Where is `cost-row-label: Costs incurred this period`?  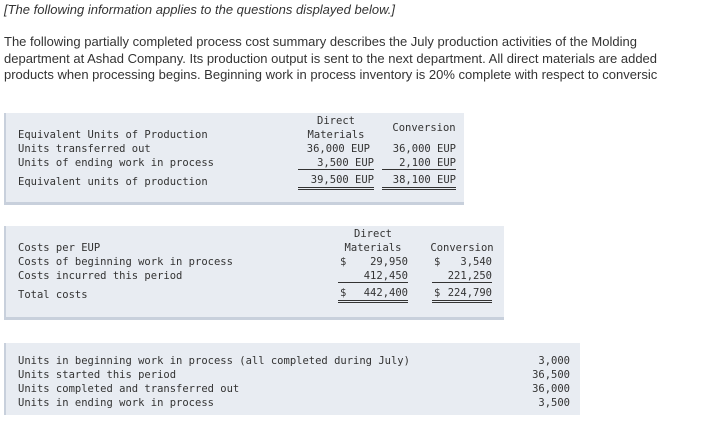
cost-row-label: Costs incurred this period is located at coordinates (100, 276).